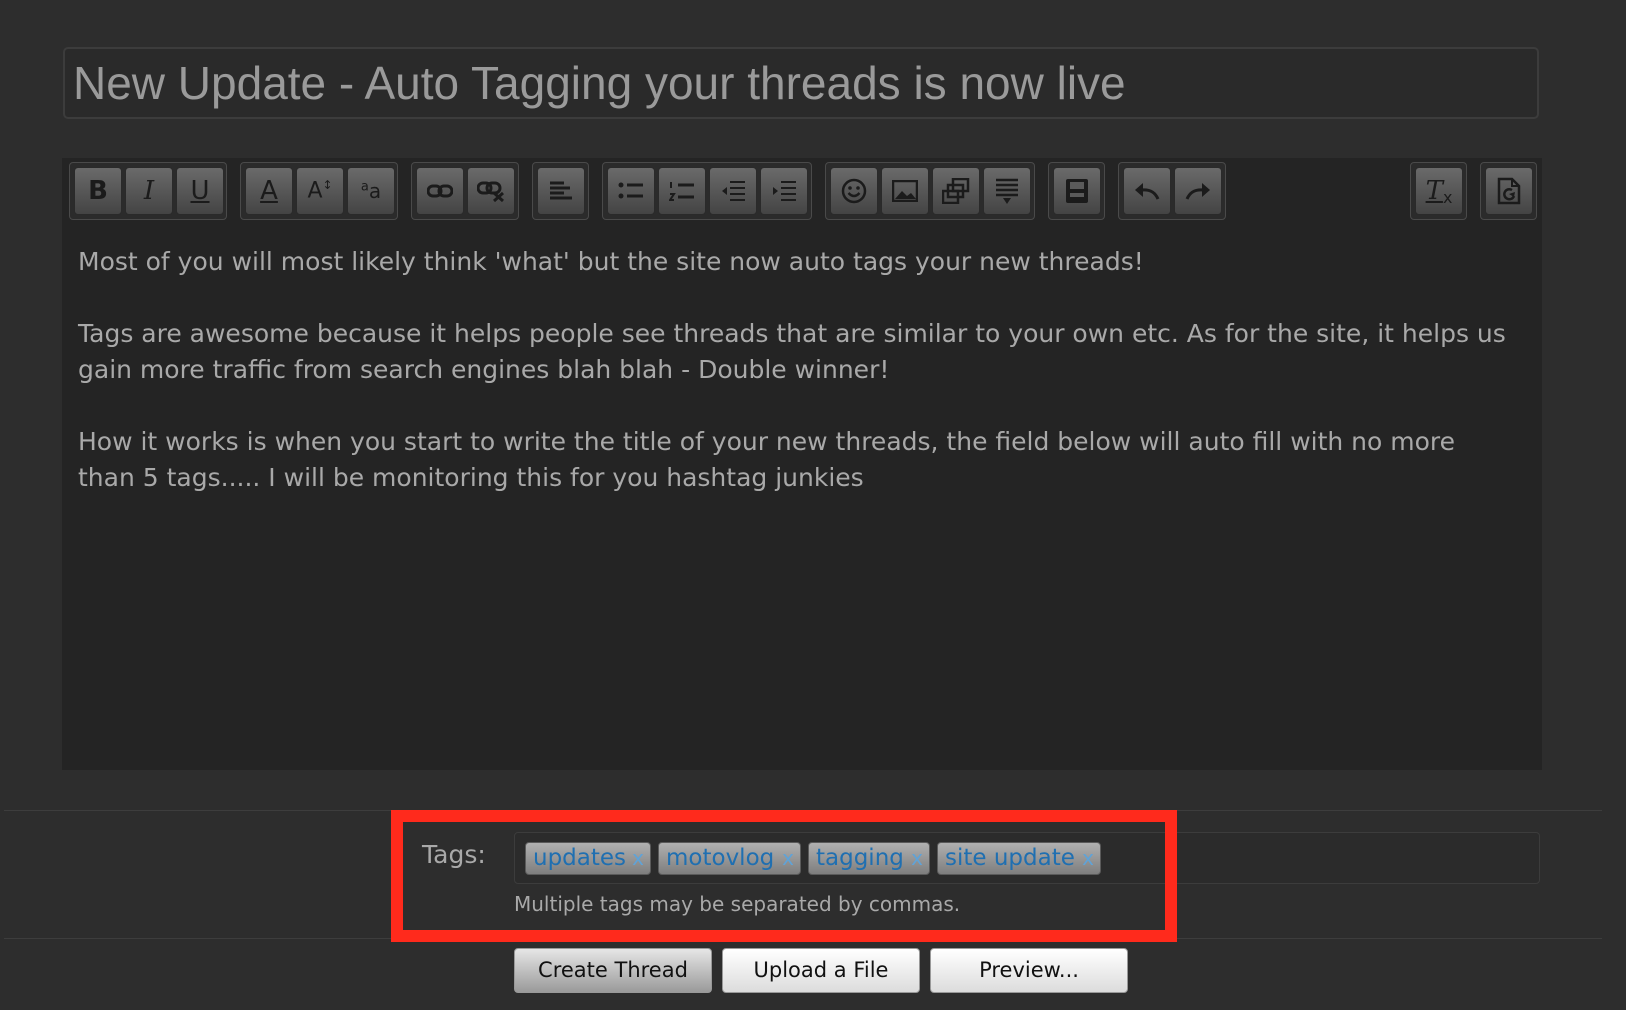 This screenshot has height=1010, width=1626. What do you see at coordinates (733, 191) in the screenshot?
I see `outdent-icon` at bounding box center [733, 191].